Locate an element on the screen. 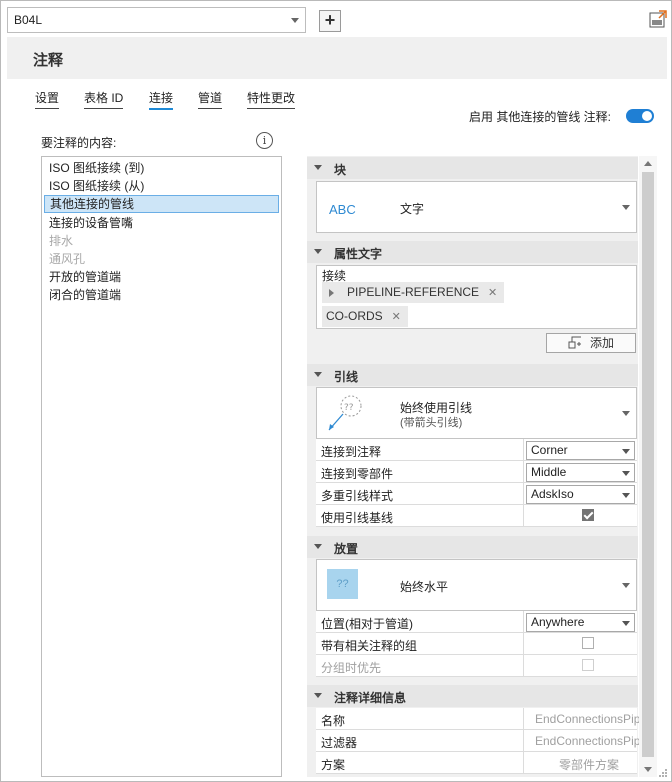  add-button: + is located at coordinates (330, 21).